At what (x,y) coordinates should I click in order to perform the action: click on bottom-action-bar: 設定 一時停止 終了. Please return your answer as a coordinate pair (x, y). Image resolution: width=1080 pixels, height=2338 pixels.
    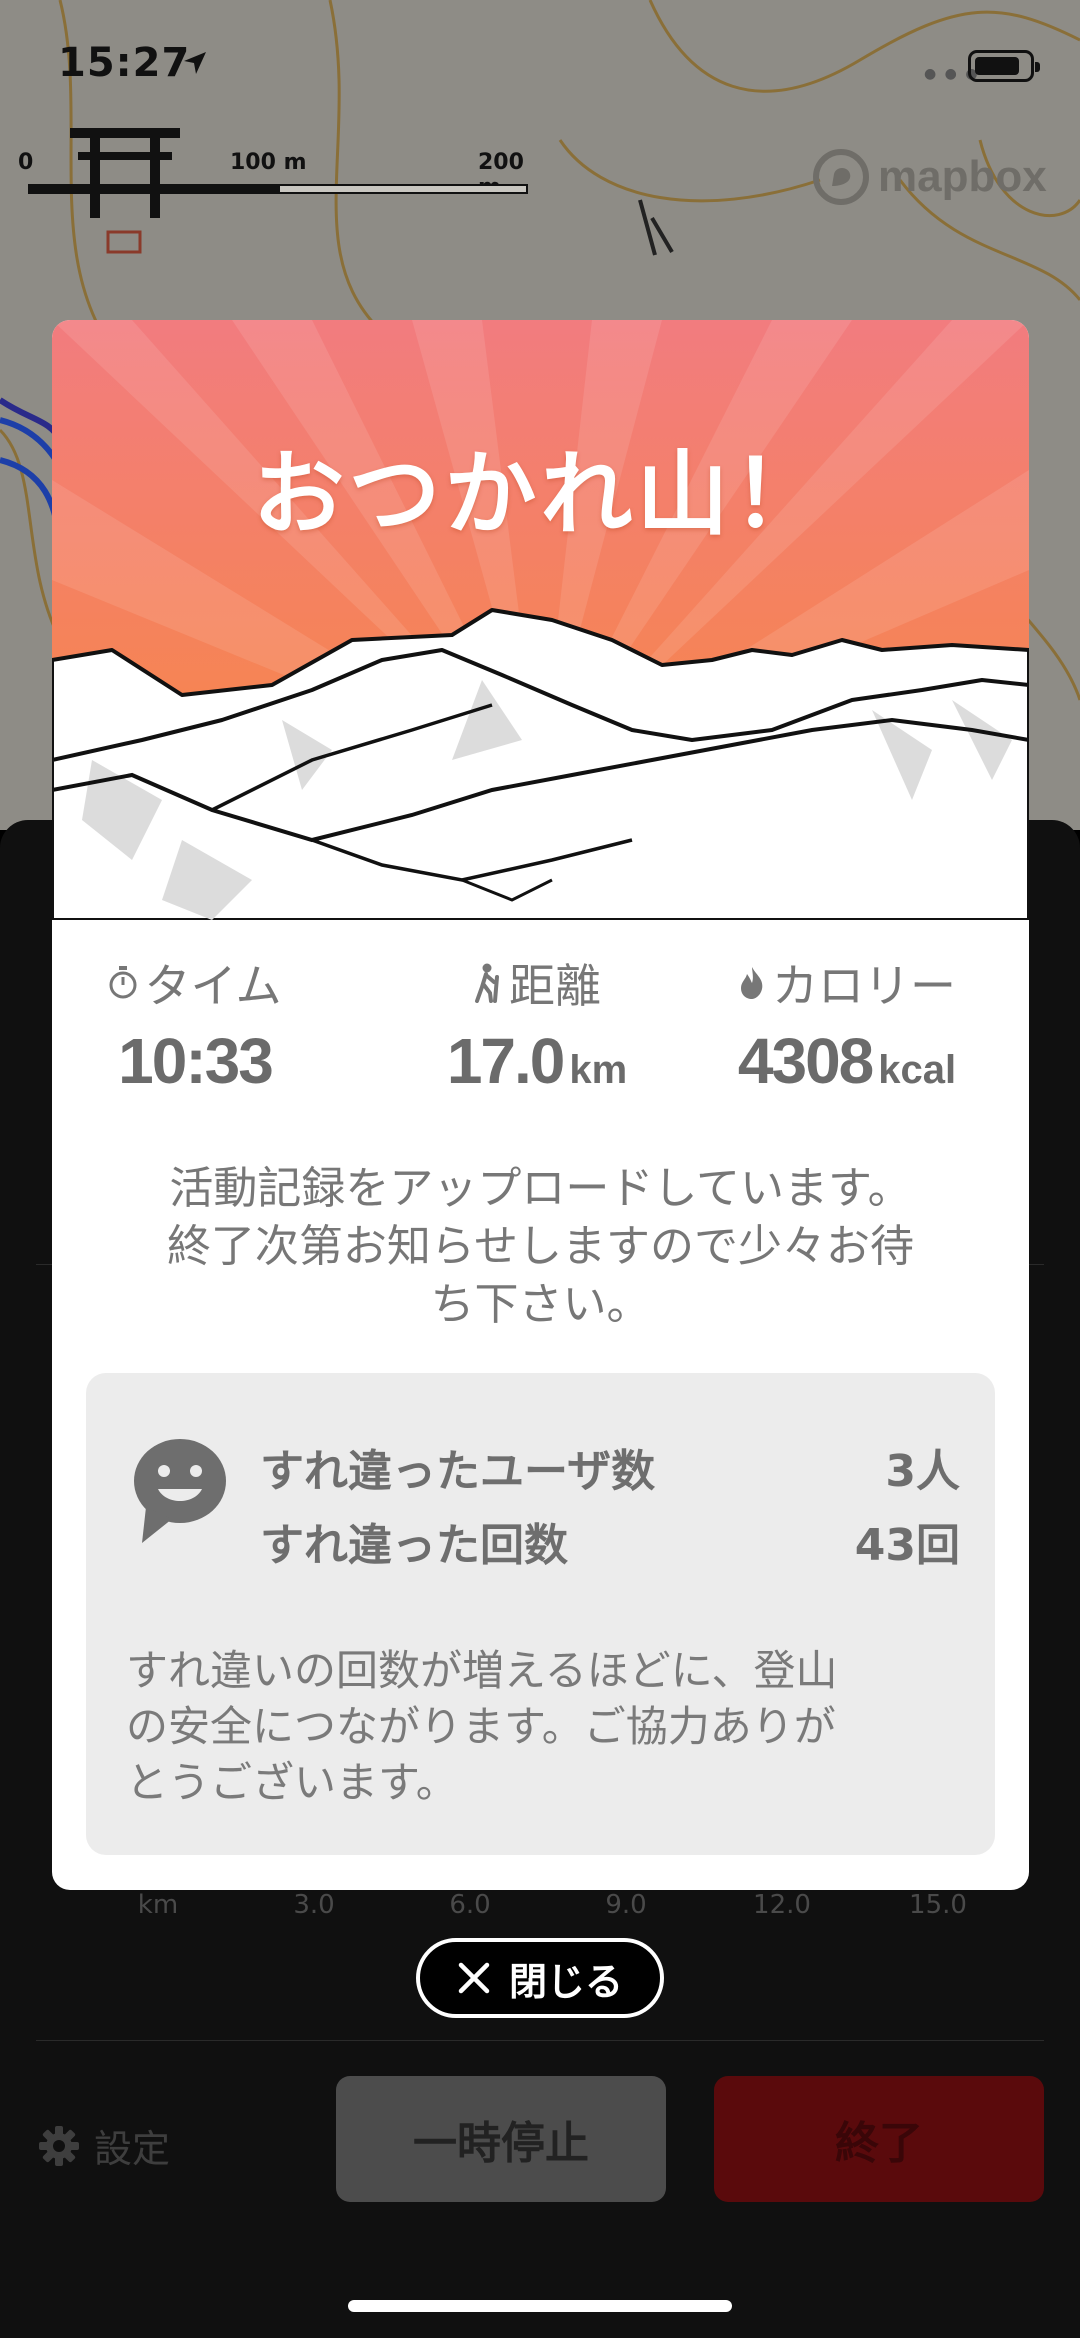
    Looking at the image, I should click on (540, 2141).